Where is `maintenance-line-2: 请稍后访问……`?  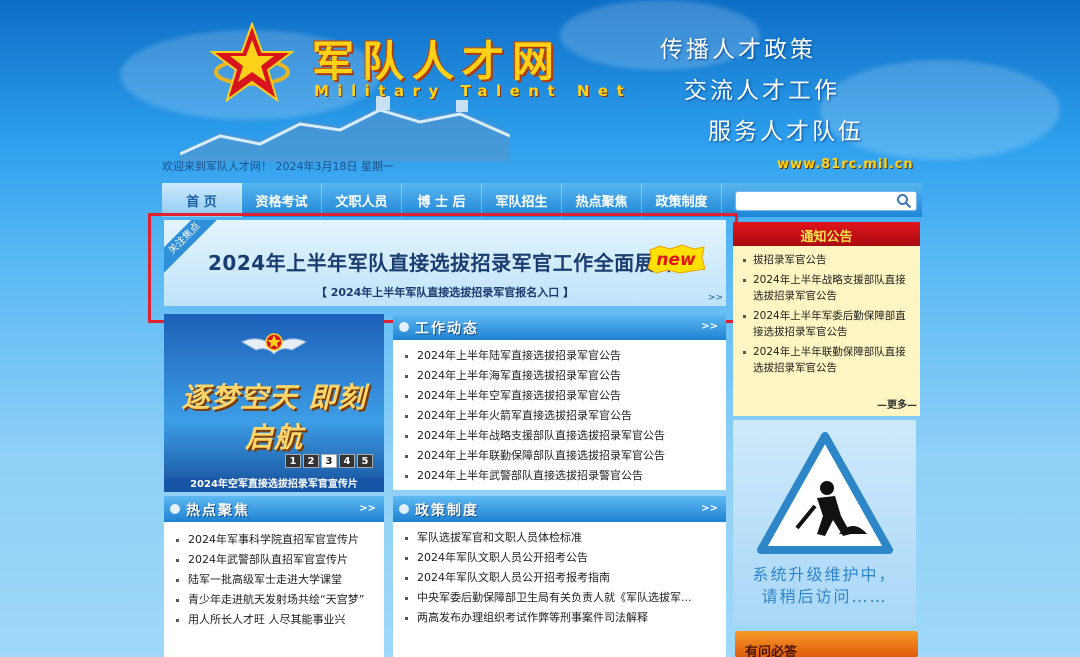
maintenance-line-2: 请稍后访问…… is located at coordinates (824, 596).